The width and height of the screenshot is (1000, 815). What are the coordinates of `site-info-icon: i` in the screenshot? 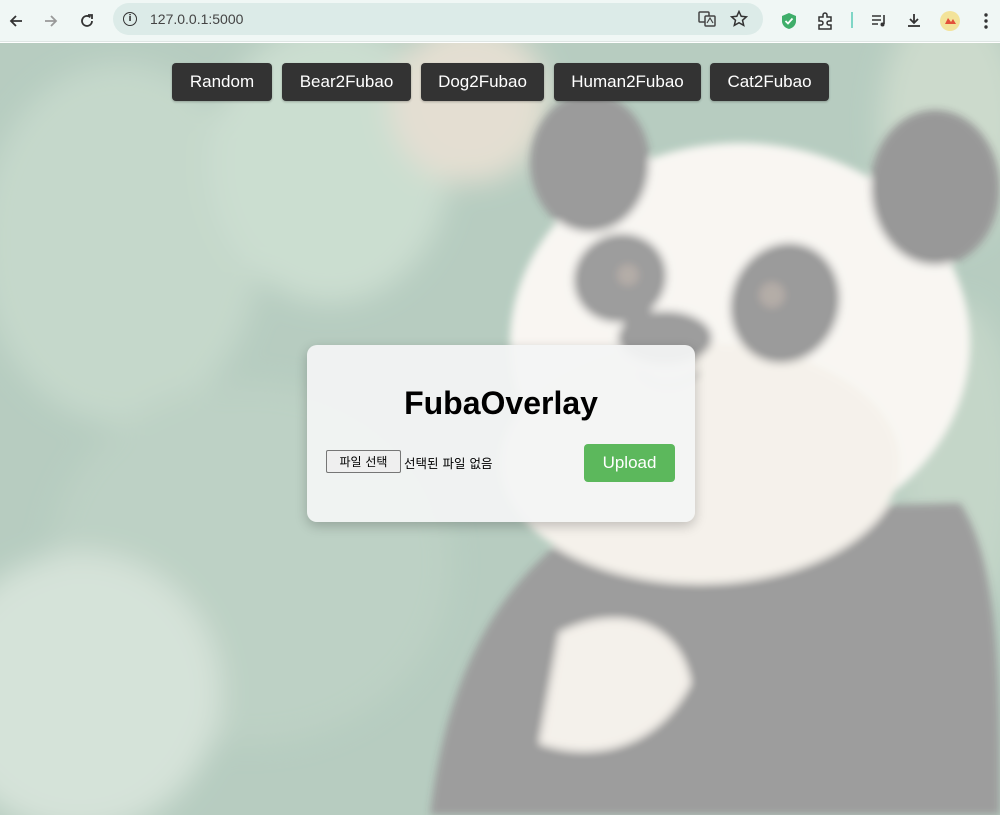 It's located at (130, 19).